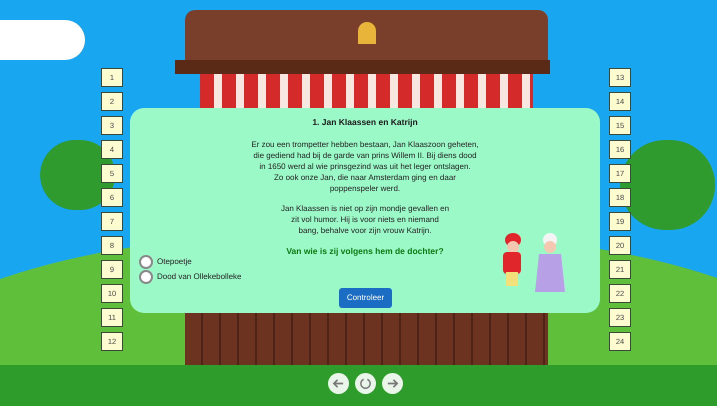 The image size is (717, 406). I want to click on bell-icon, so click(367, 33).